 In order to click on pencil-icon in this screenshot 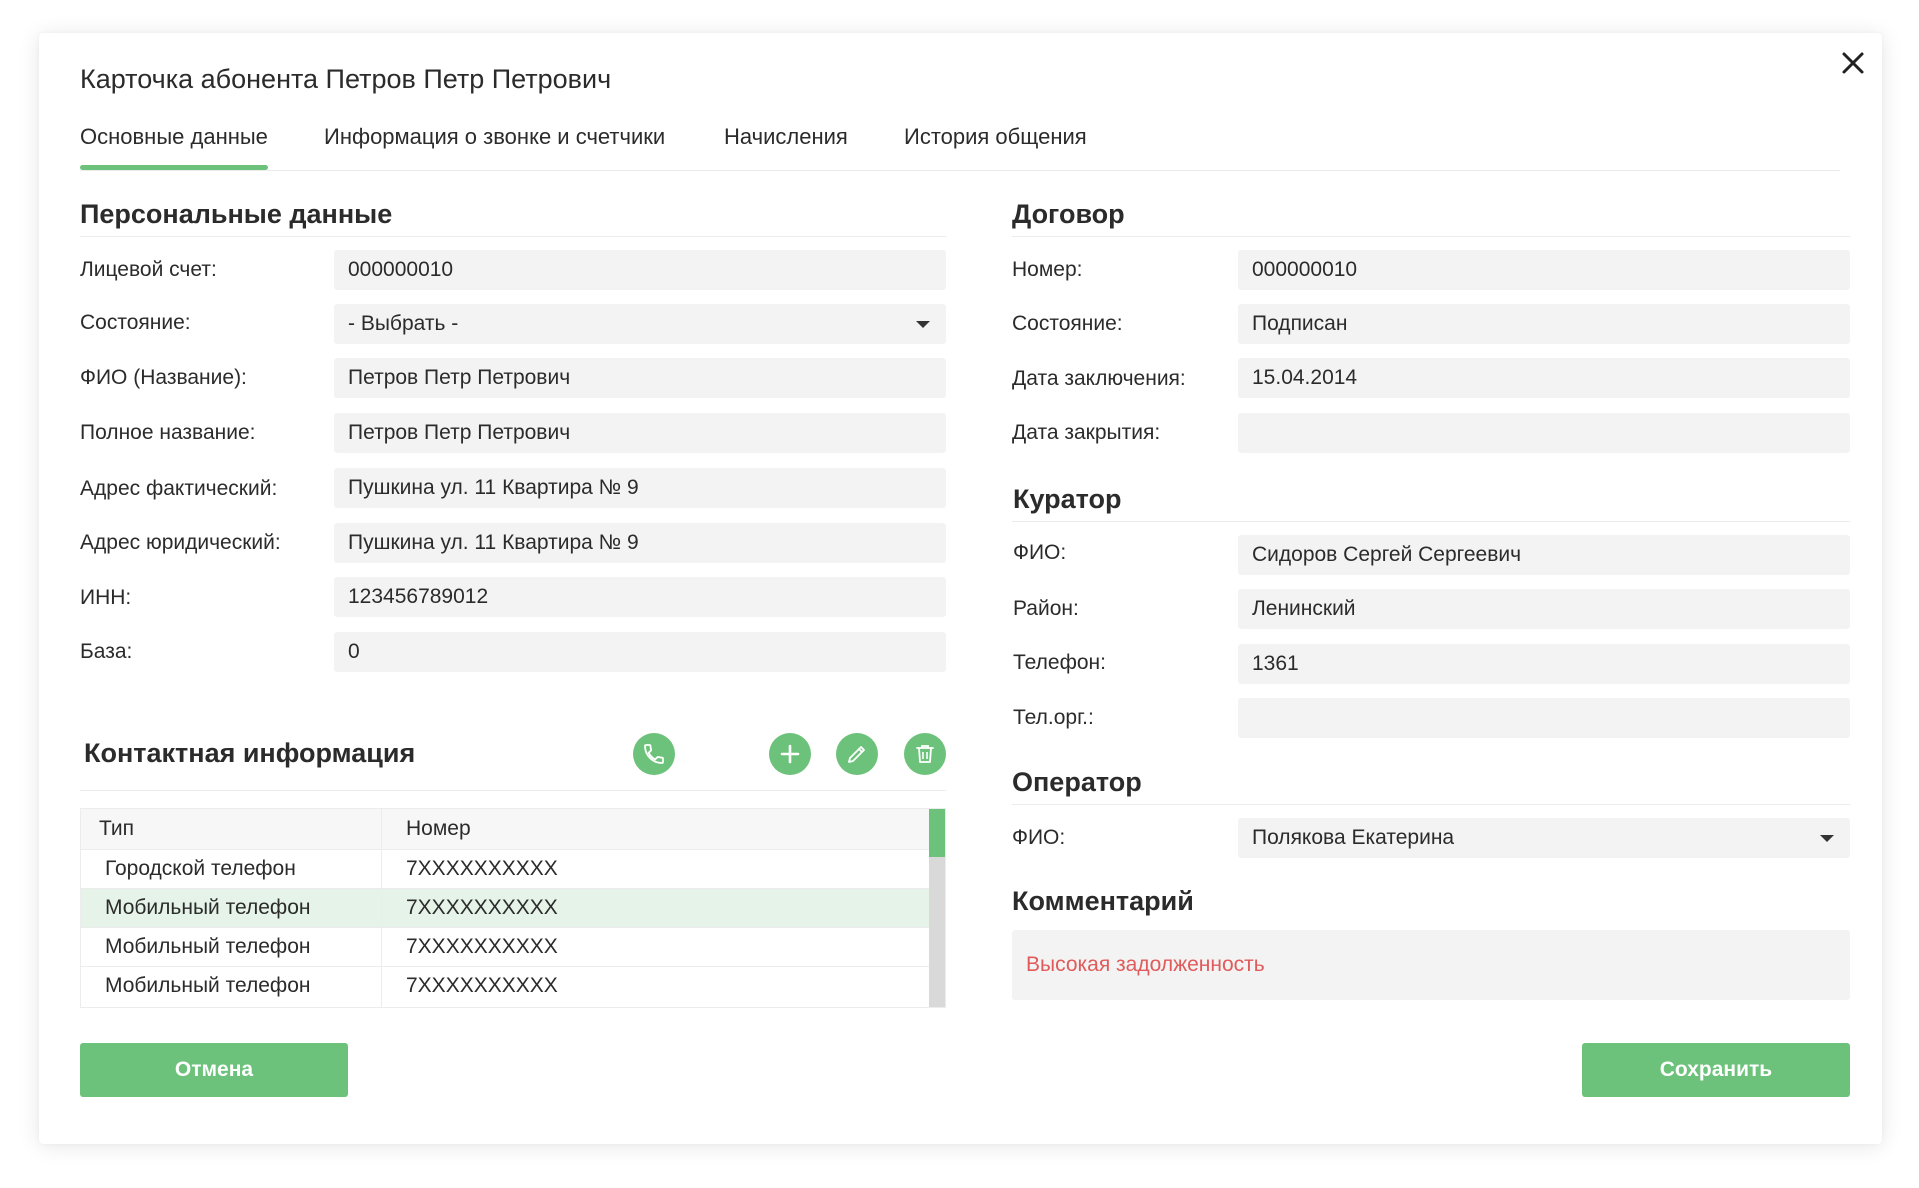, I will do `click(856, 754)`.